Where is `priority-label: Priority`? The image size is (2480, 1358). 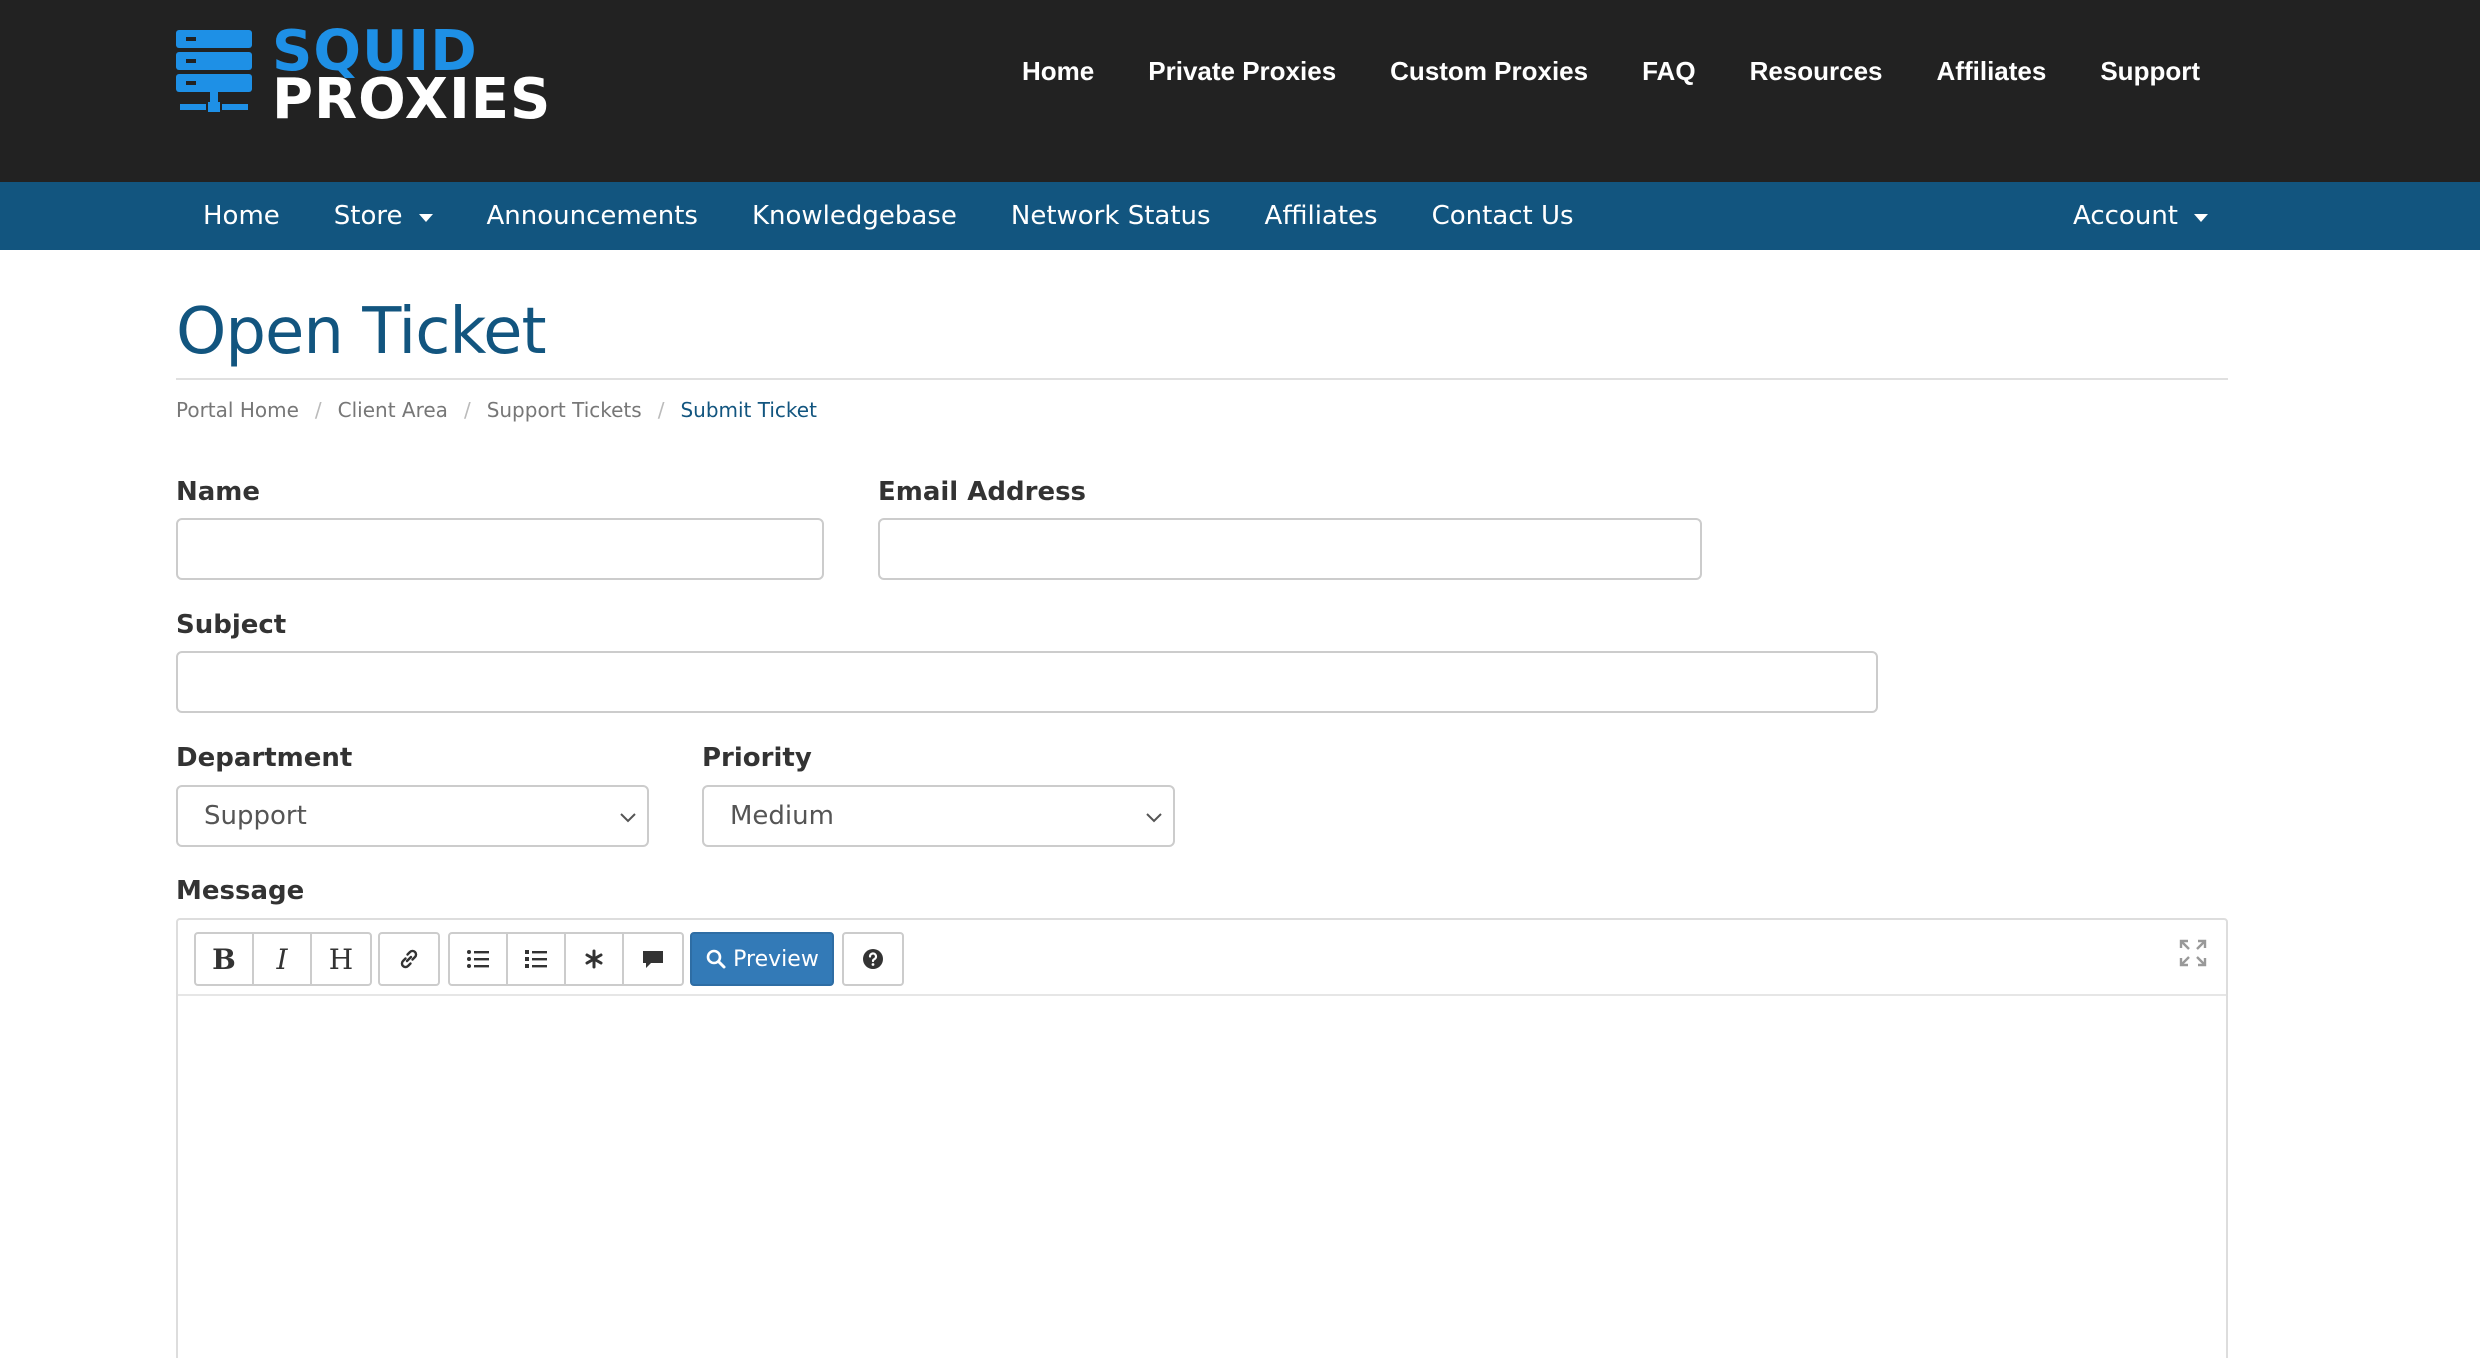
priority-label: Priority is located at coordinates (757, 758).